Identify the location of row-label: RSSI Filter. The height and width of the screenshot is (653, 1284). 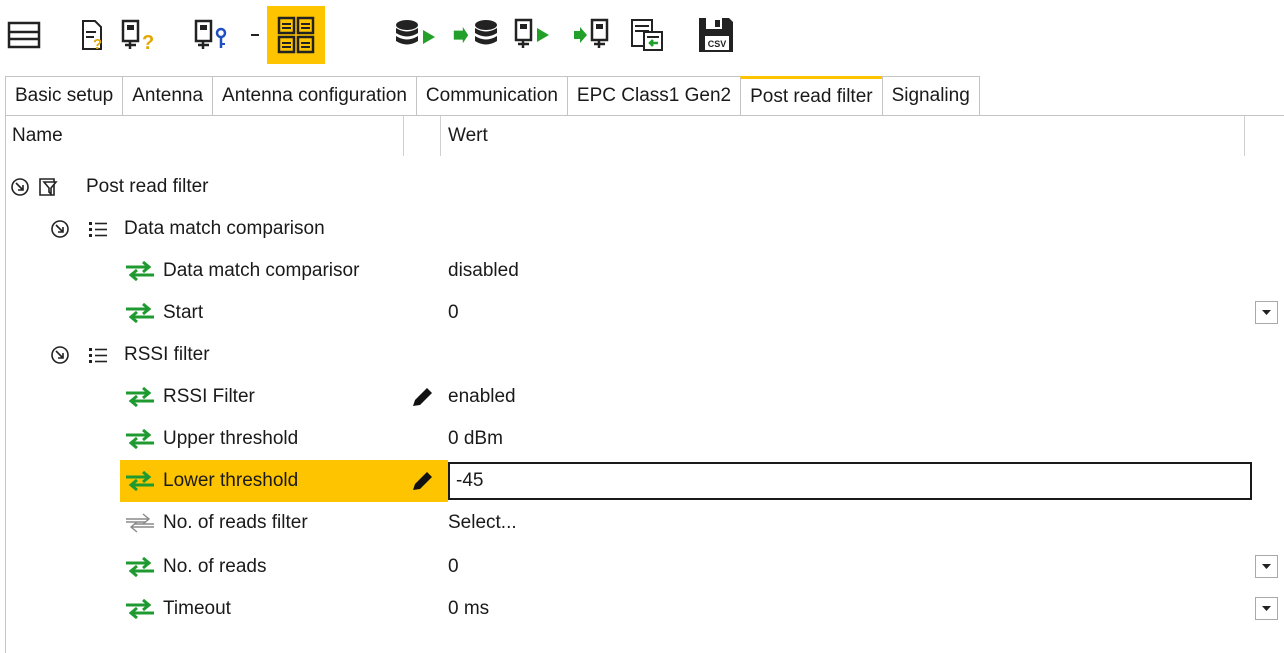
(209, 396).